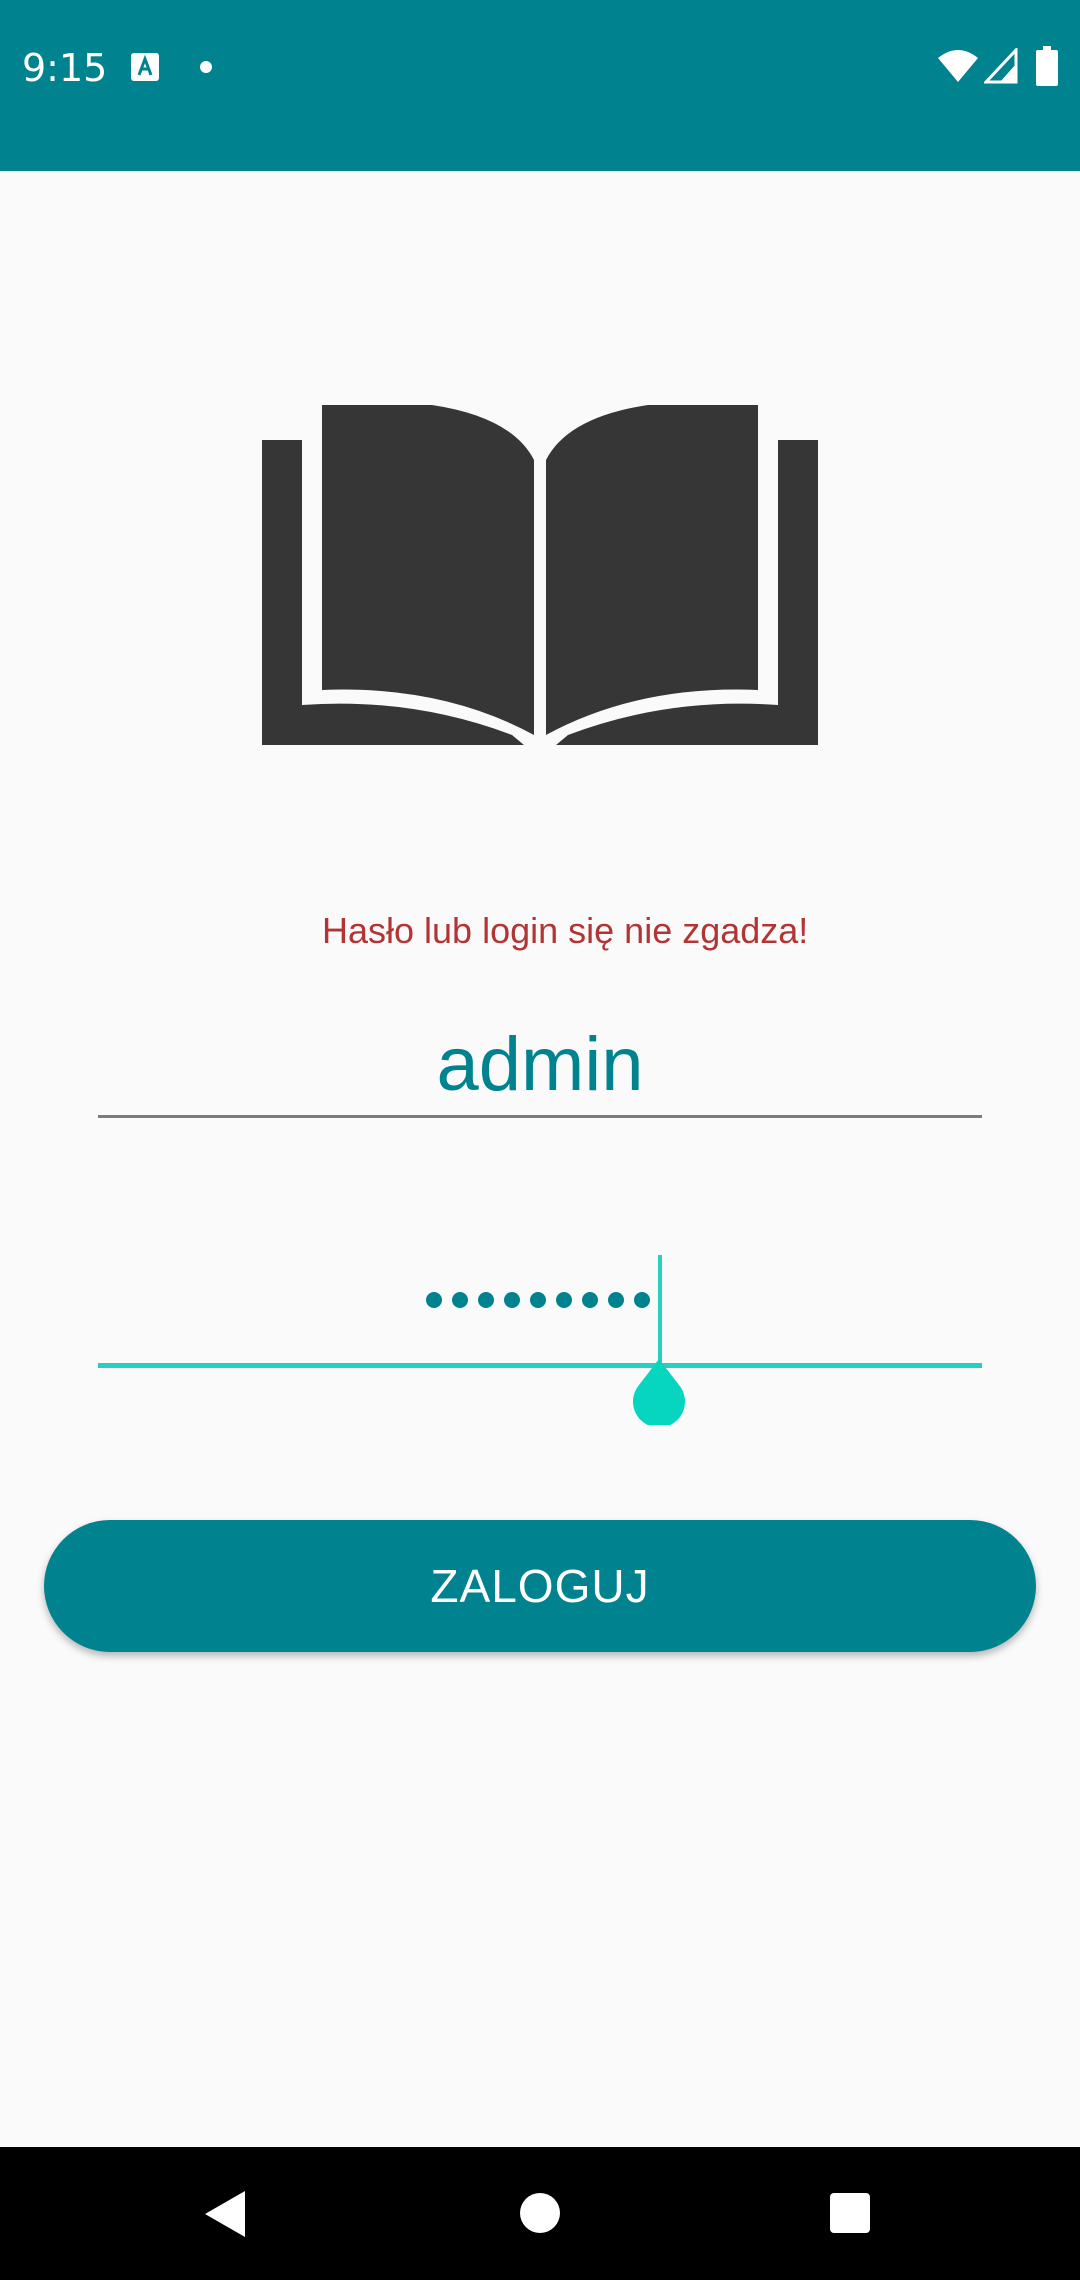 This screenshot has width=1080, height=2280. I want to click on login-submit-button: ZALOGUJ, so click(540, 1586).